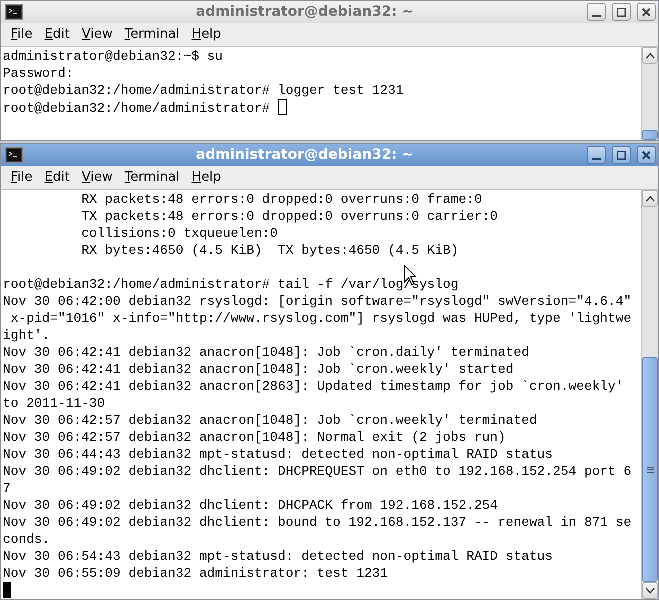 This screenshot has width=659, height=600. I want to click on terminal-line: ight'., so click(26, 335).